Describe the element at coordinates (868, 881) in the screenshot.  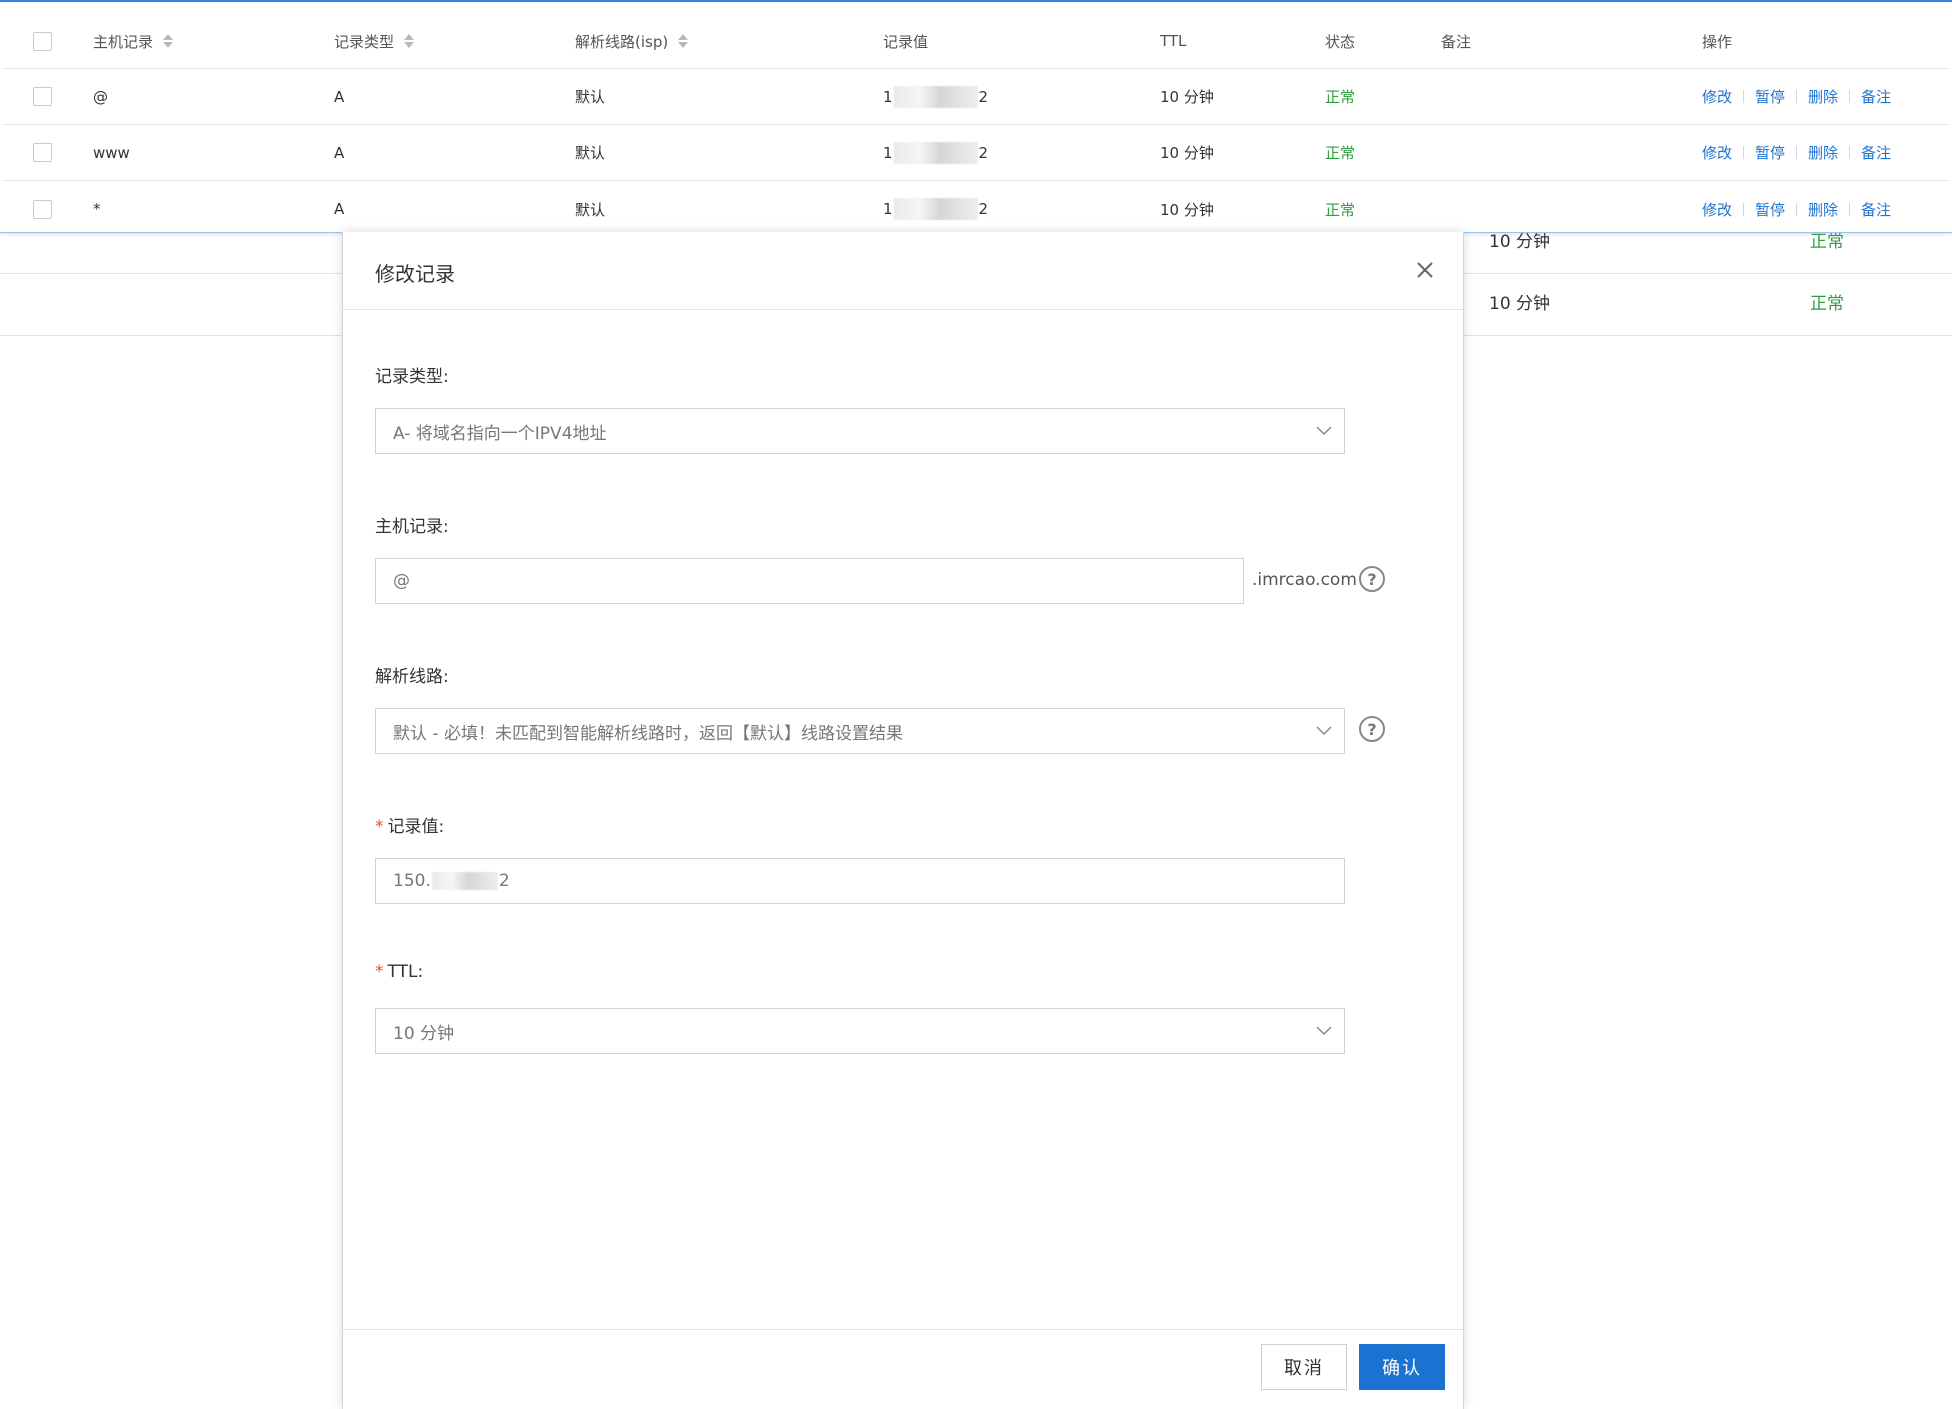
I see `record-value: 150. 2` at that location.